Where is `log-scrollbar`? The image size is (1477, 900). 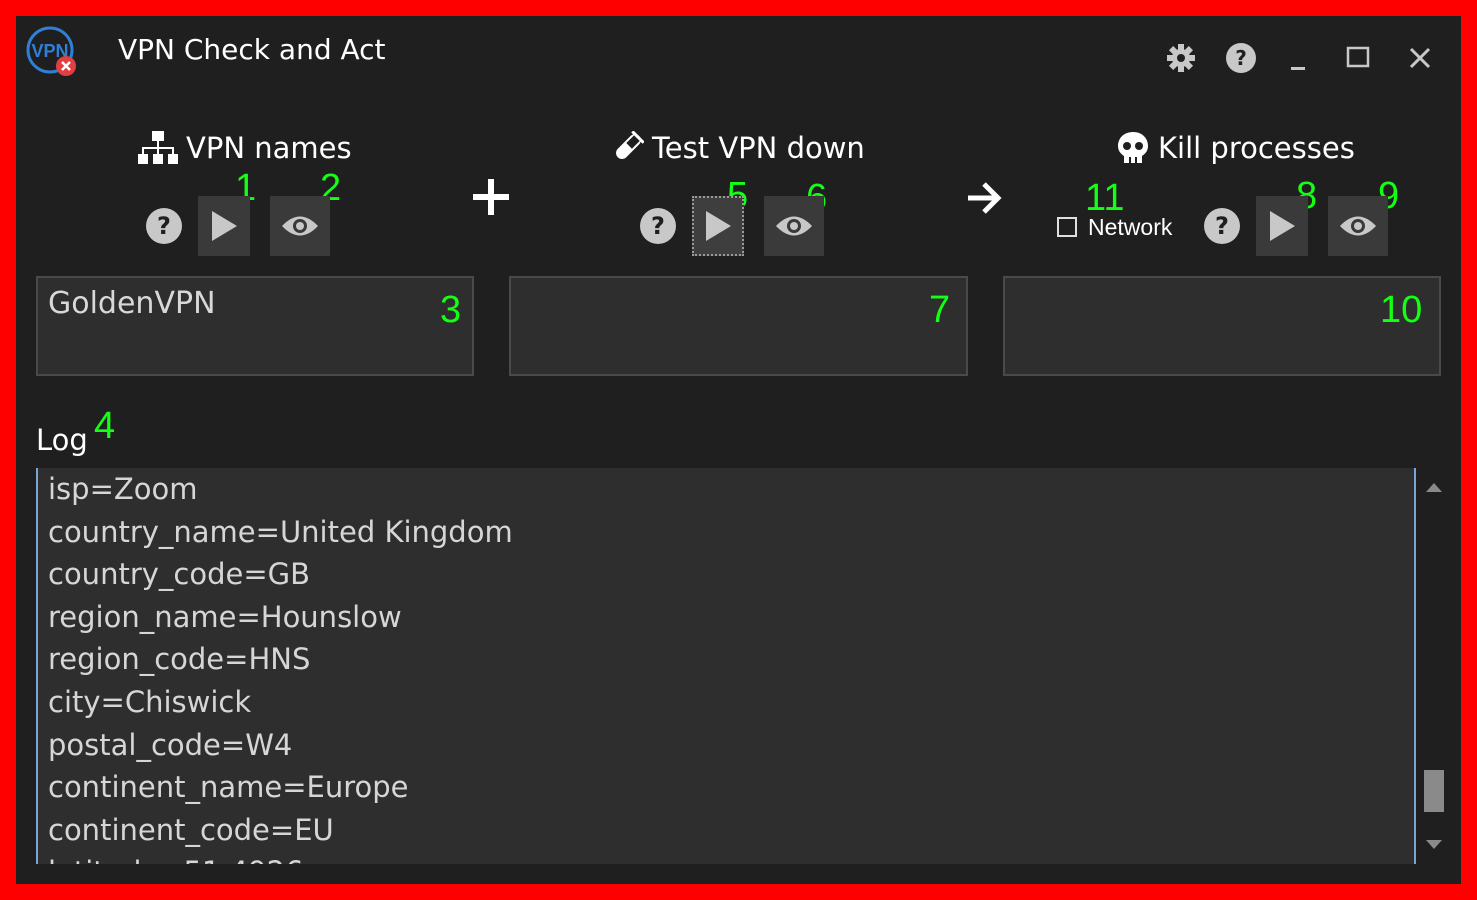 log-scrollbar is located at coordinates (1434, 666).